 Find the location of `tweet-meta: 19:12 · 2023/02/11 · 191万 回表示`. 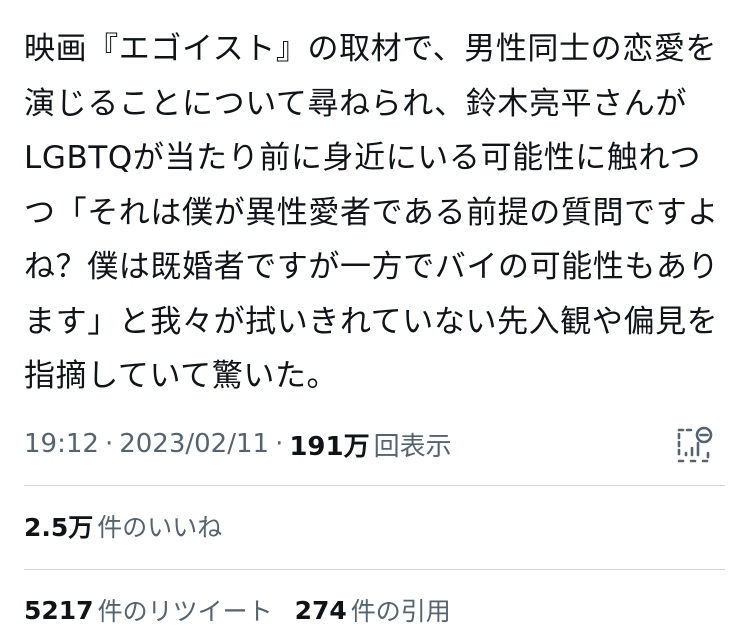

tweet-meta: 19:12 · 2023/02/11 · 191万 回表示 is located at coordinates (374, 444).